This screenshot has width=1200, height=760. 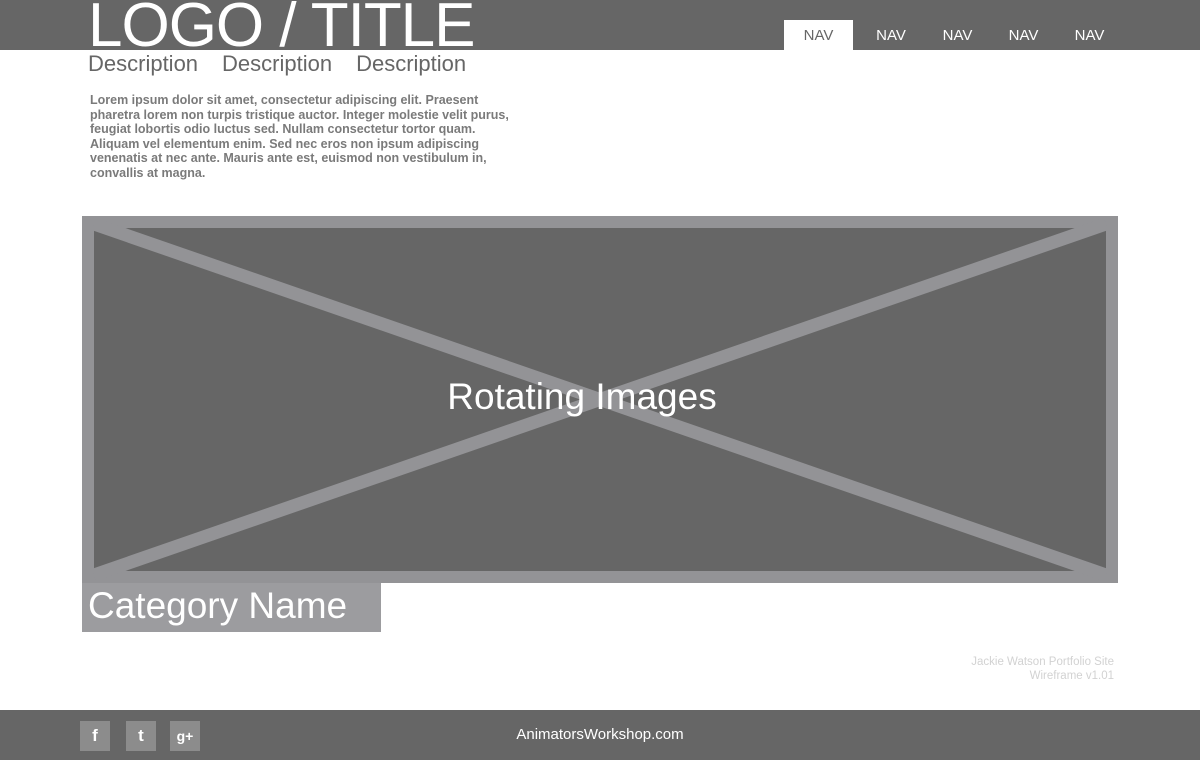 What do you see at coordinates (231, 607) in the screenshot?
I see `category-name: Category Name` at bounding box center [231, 607].